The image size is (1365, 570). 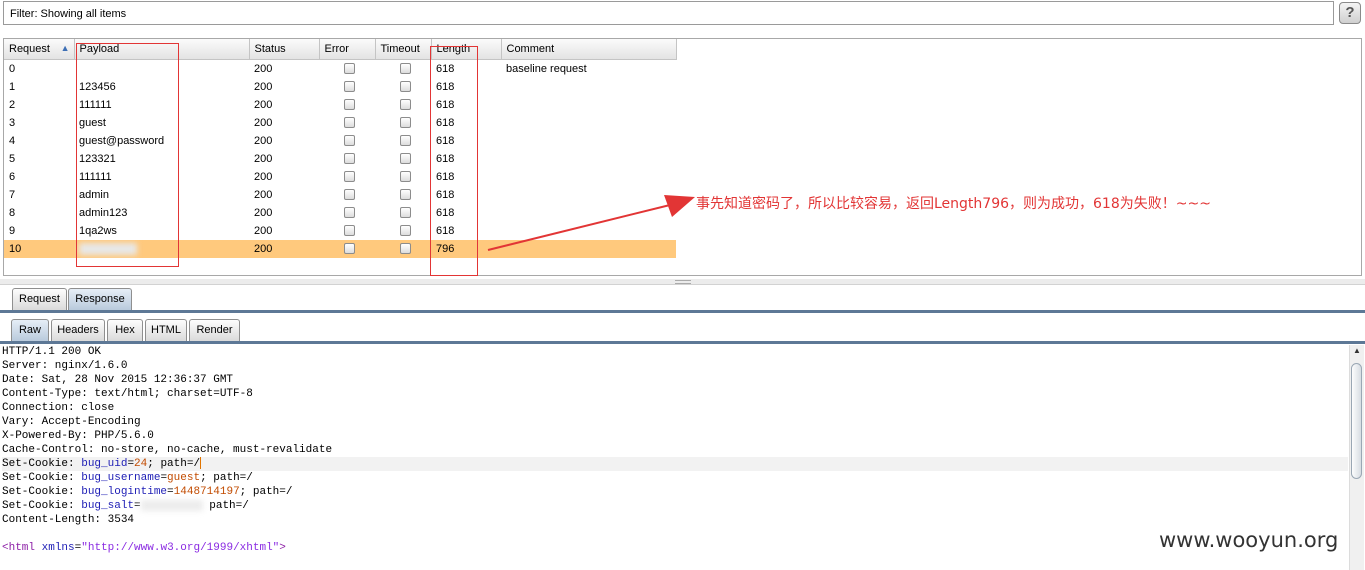 I want to click on table-row: 1 123456 200 618, so click(x=340, y=87).